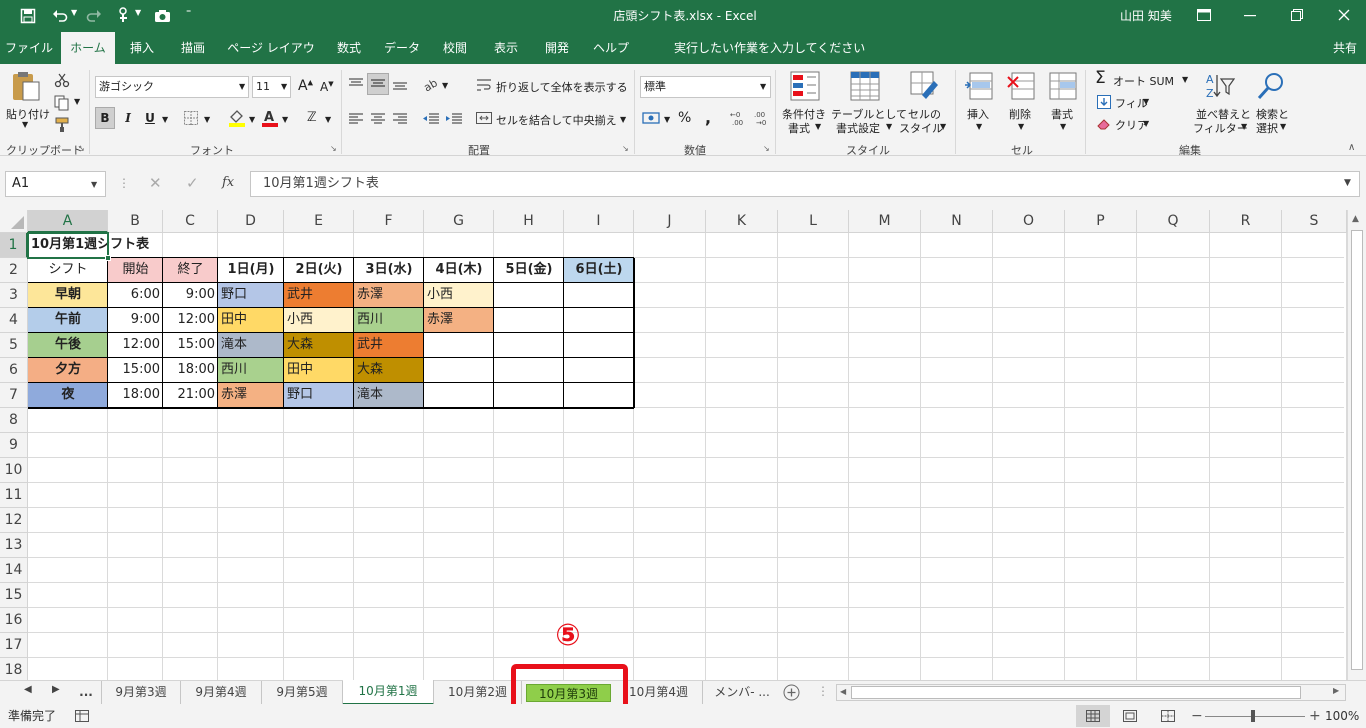 This screenshot has width=1366, height=728. I want to click on column-header-f: F, so click(389, 221).